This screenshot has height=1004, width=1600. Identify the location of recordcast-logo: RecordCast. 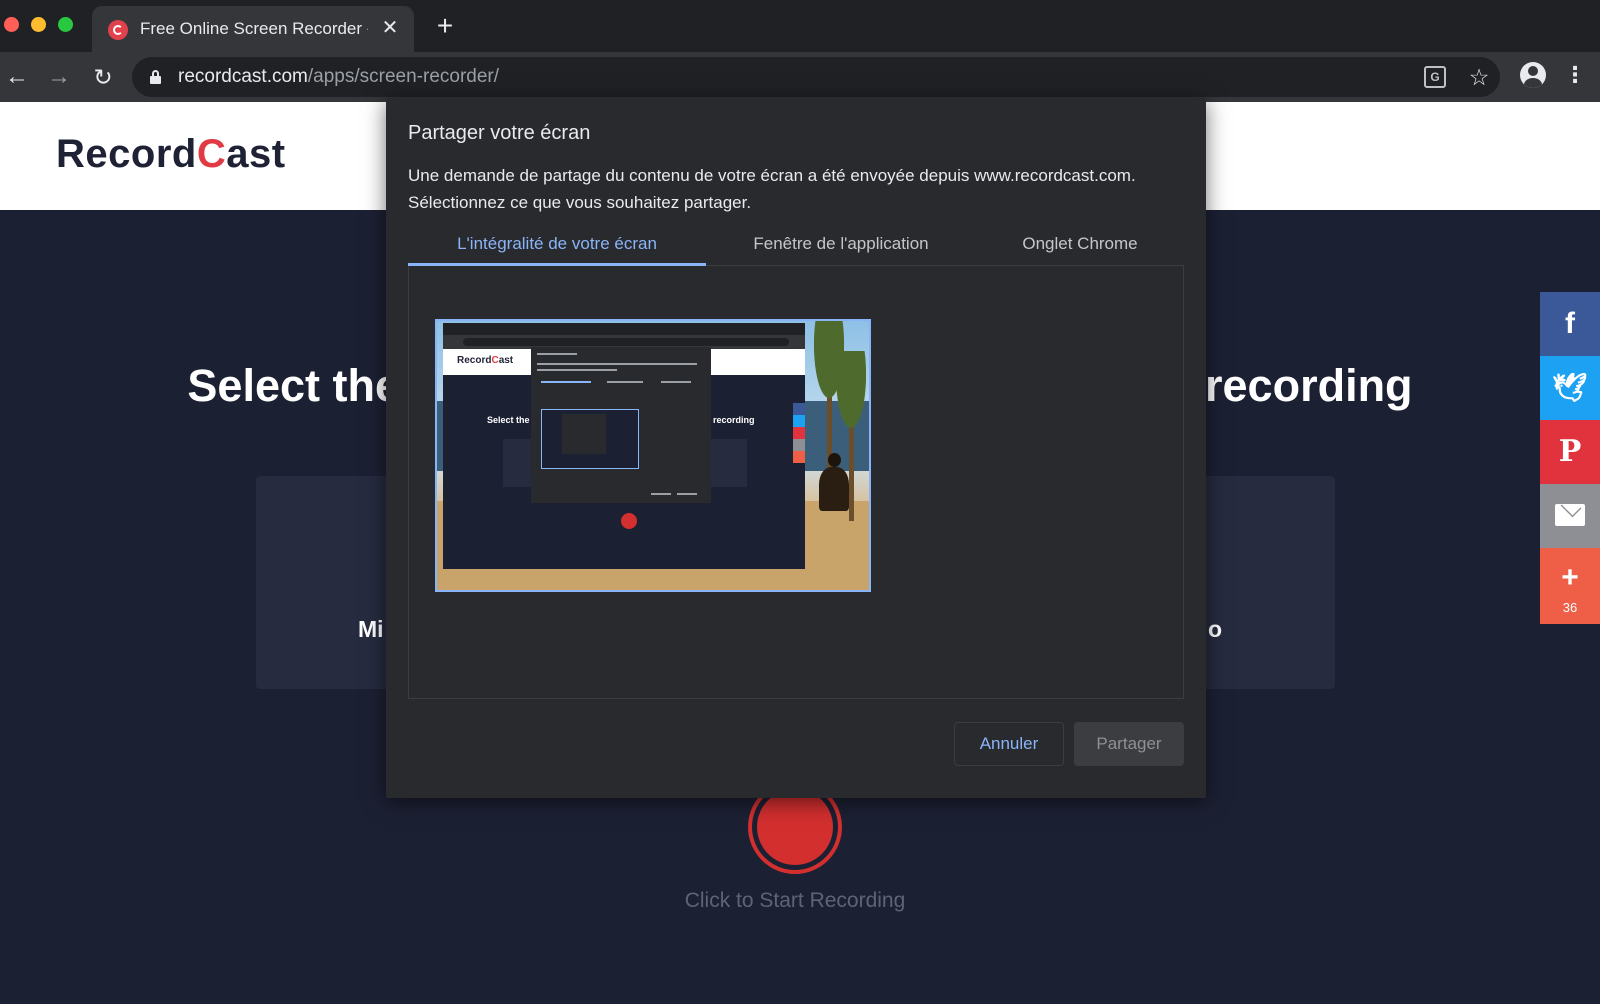
(171, 154).